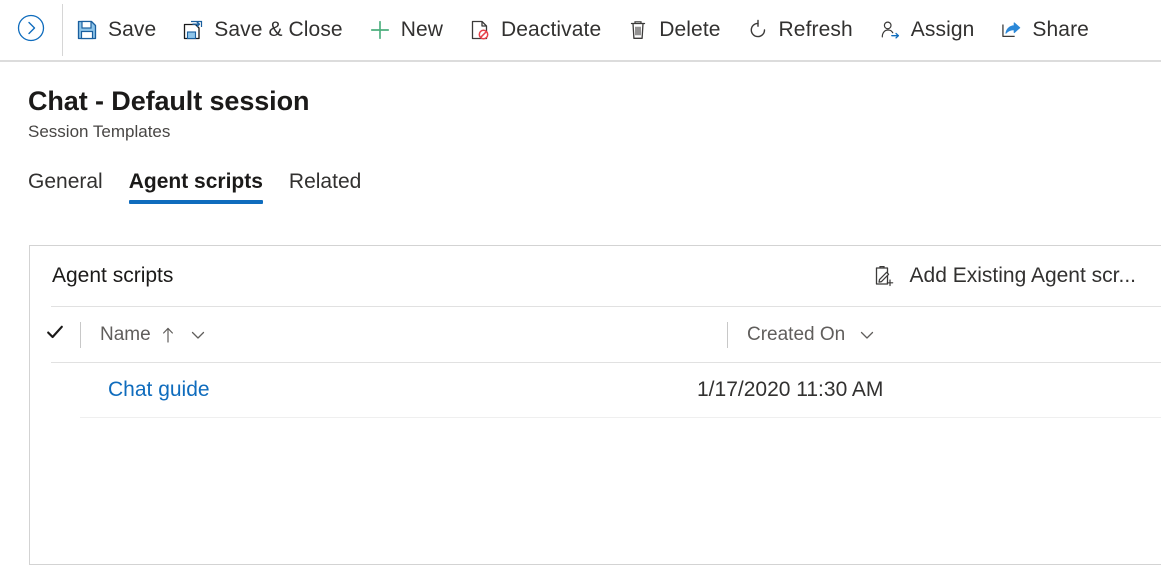 The width and height of the screenshot is (1161, 565). I want to click on tab-related: Related, so click(325, 187).